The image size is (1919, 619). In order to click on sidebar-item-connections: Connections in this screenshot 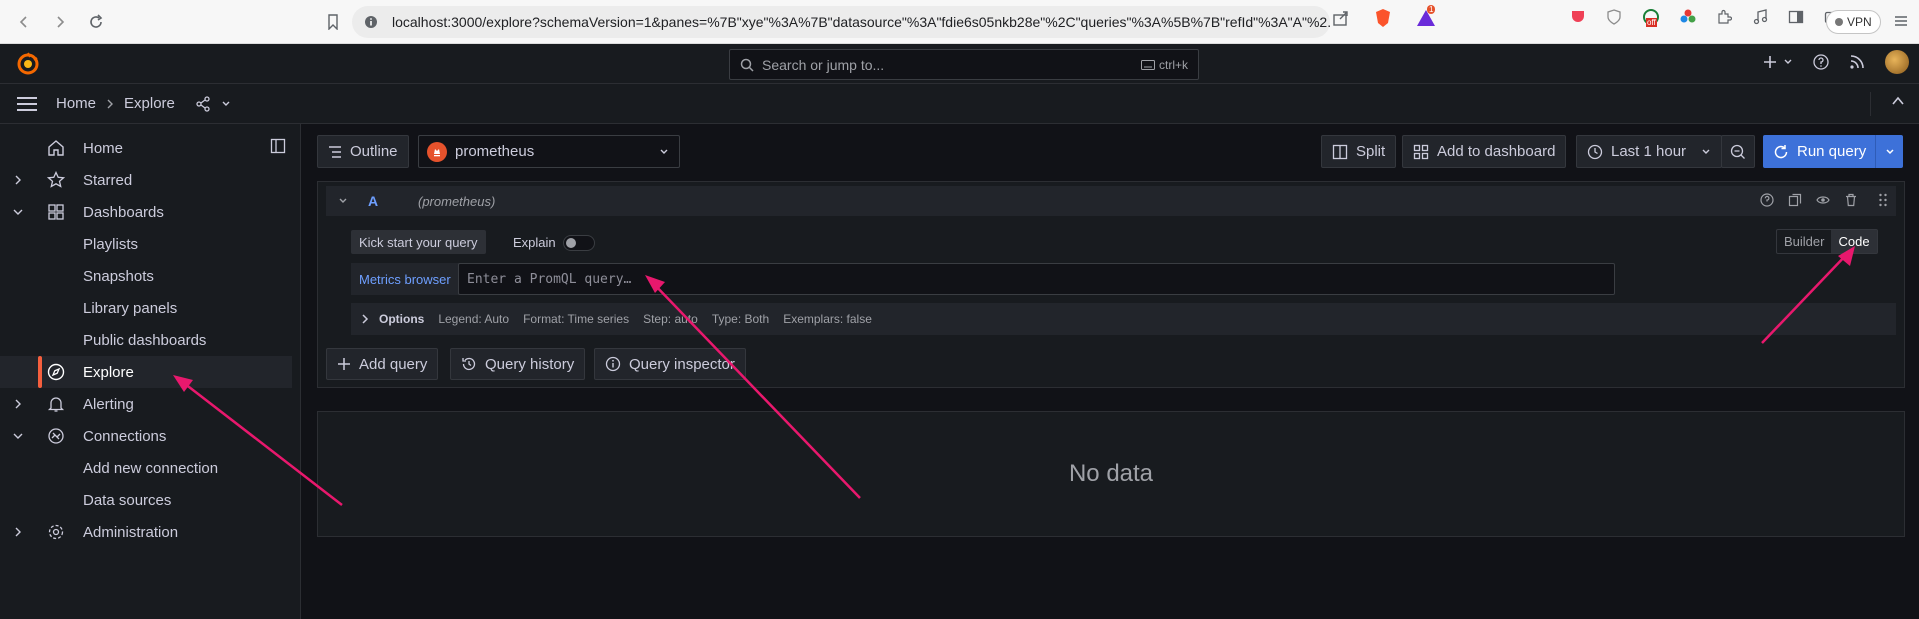, I will do `click(146, 436)`.